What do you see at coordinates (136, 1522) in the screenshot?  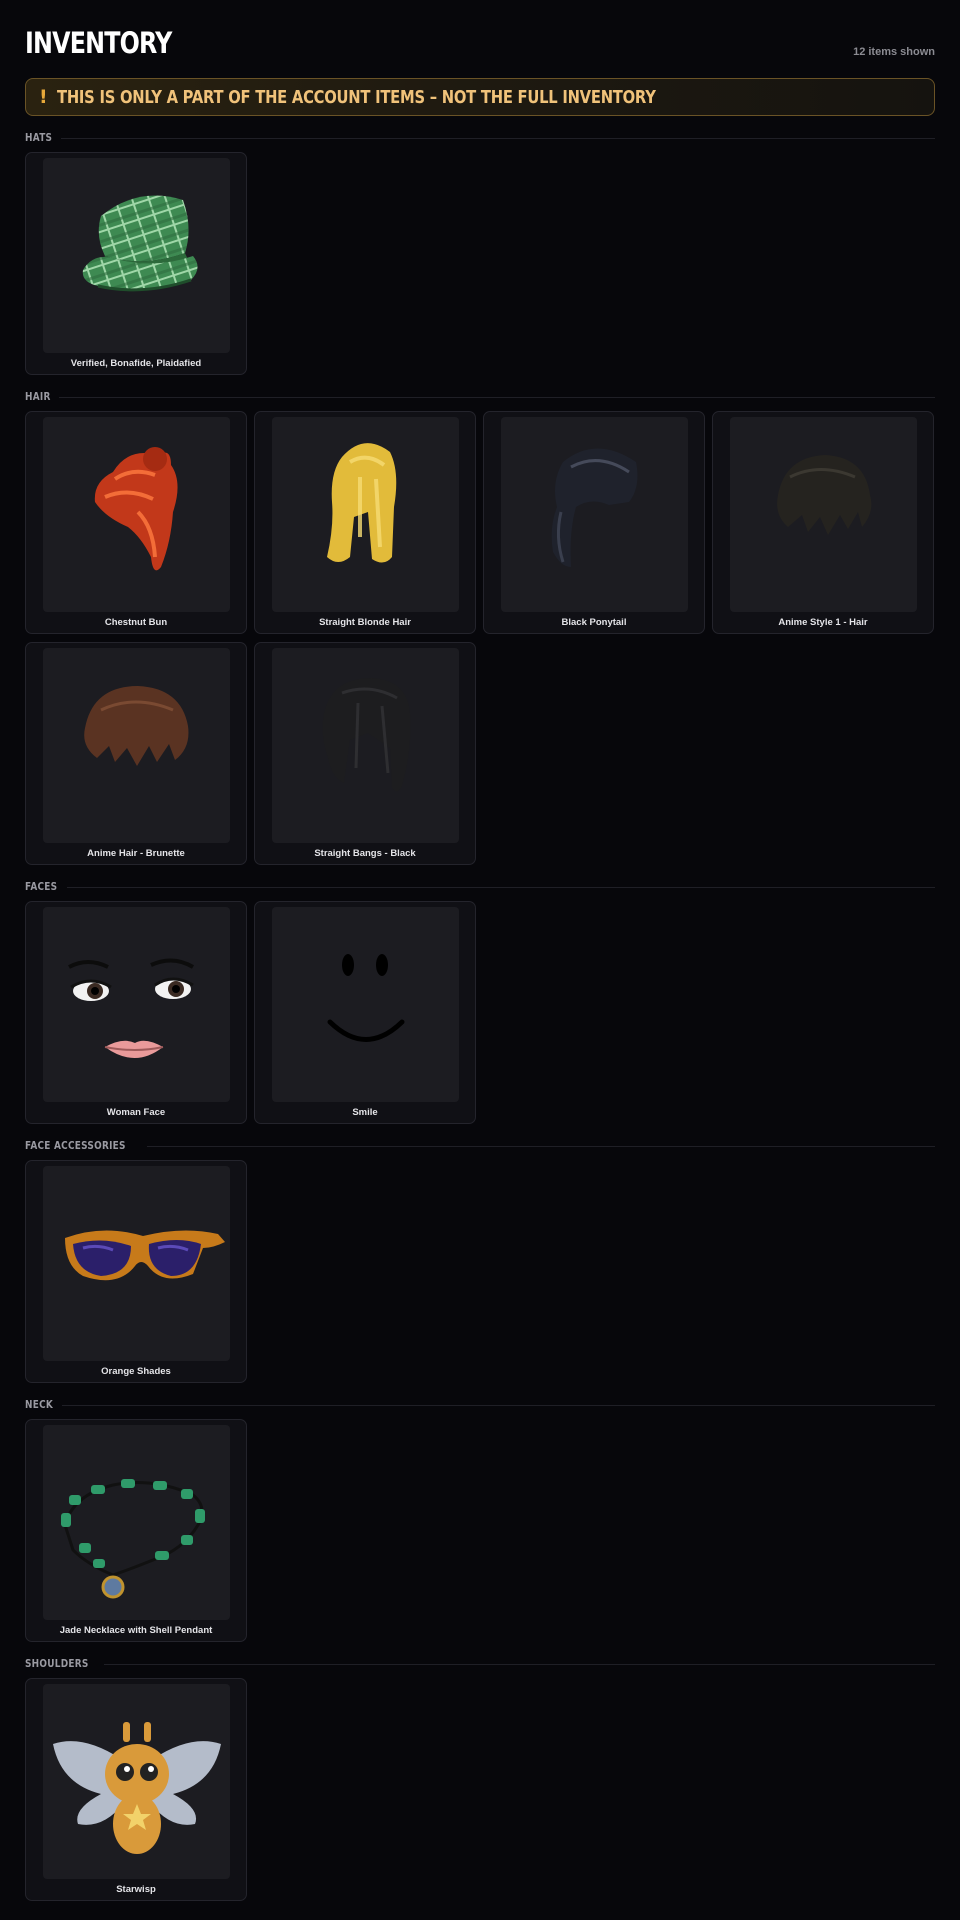 I see `jade-necklace-icon` at bounding box center [136, 1522].